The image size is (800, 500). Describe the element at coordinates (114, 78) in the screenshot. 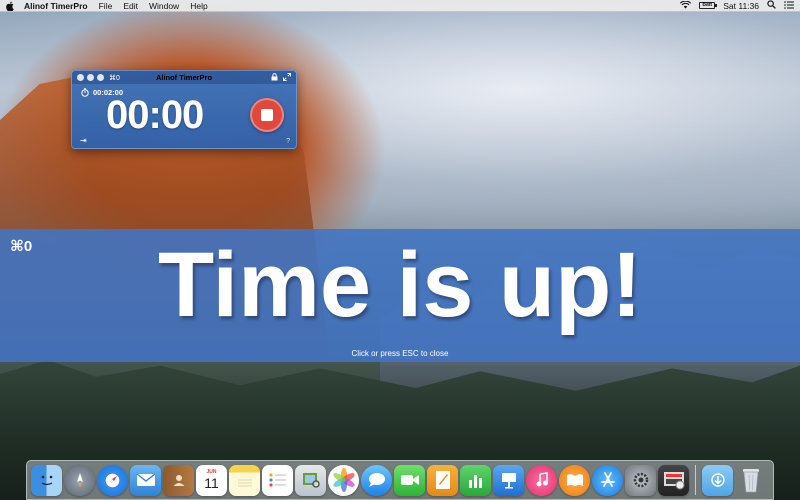

I see `timer-shortcut-label: ⌘0` at that location.